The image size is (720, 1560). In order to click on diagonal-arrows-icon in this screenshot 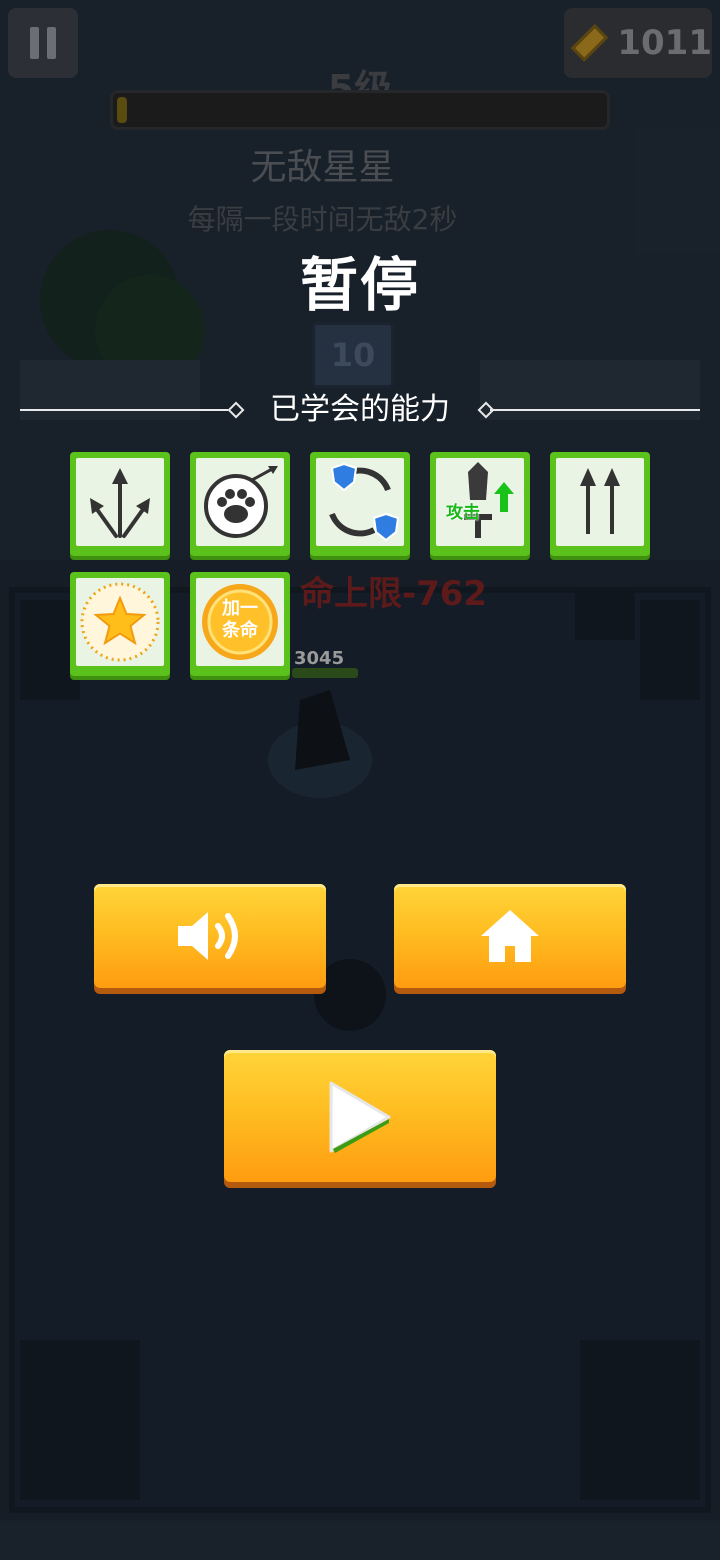, I will do `click(120, 503)`.